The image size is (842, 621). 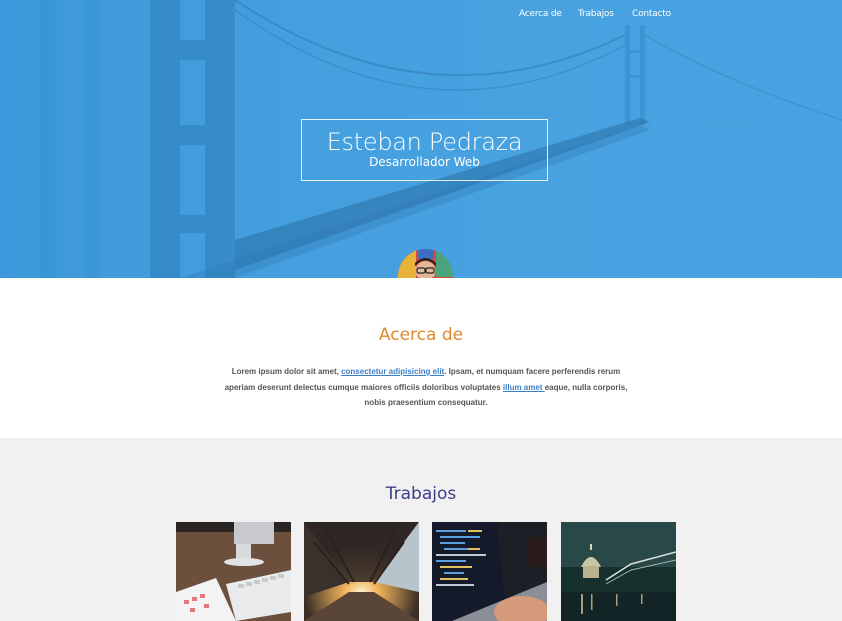 What do you see at coordinates (421, 15) in the screenshot?
I see `top-nav: Acerca de Trabajos Contacto` at bounding box center [421, 15].